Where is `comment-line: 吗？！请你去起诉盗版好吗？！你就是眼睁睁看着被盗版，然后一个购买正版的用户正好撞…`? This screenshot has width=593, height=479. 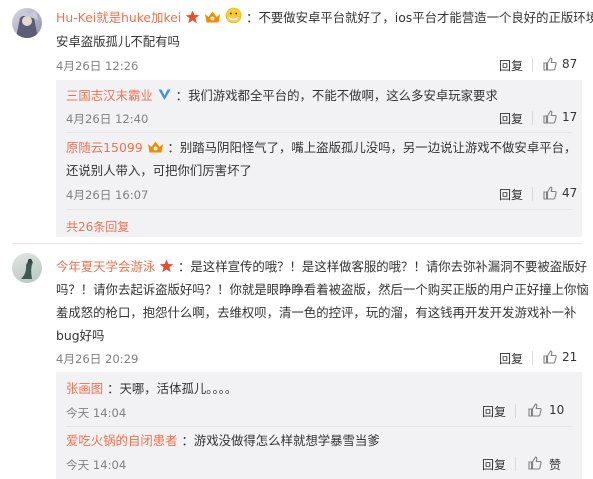 comment-line: 吗？！请你去起诉盗版好吗？！你就是眼睁睁看着被盗版，然后一个购买正版的用户正好撞… is located at coordinates (322, 289).